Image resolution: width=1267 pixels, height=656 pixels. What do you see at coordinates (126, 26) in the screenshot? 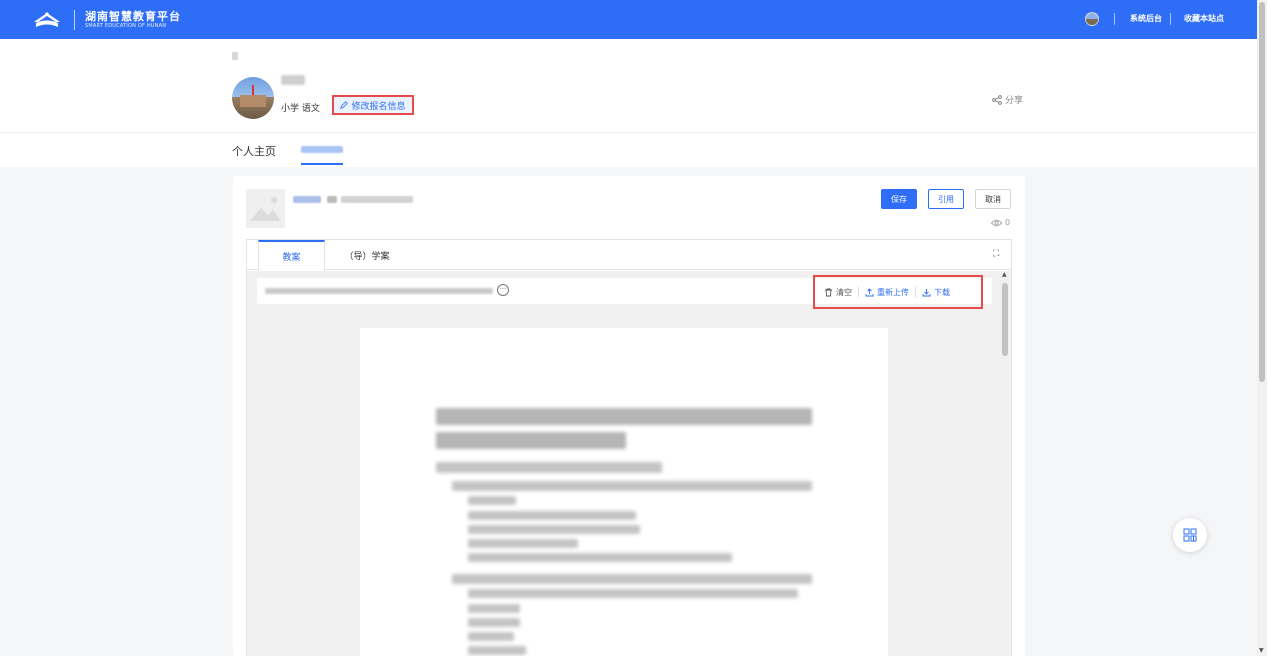
I see `platform-subtitle: SMART EDUCATION OF HUNAN` at bounding box center [126, 26].